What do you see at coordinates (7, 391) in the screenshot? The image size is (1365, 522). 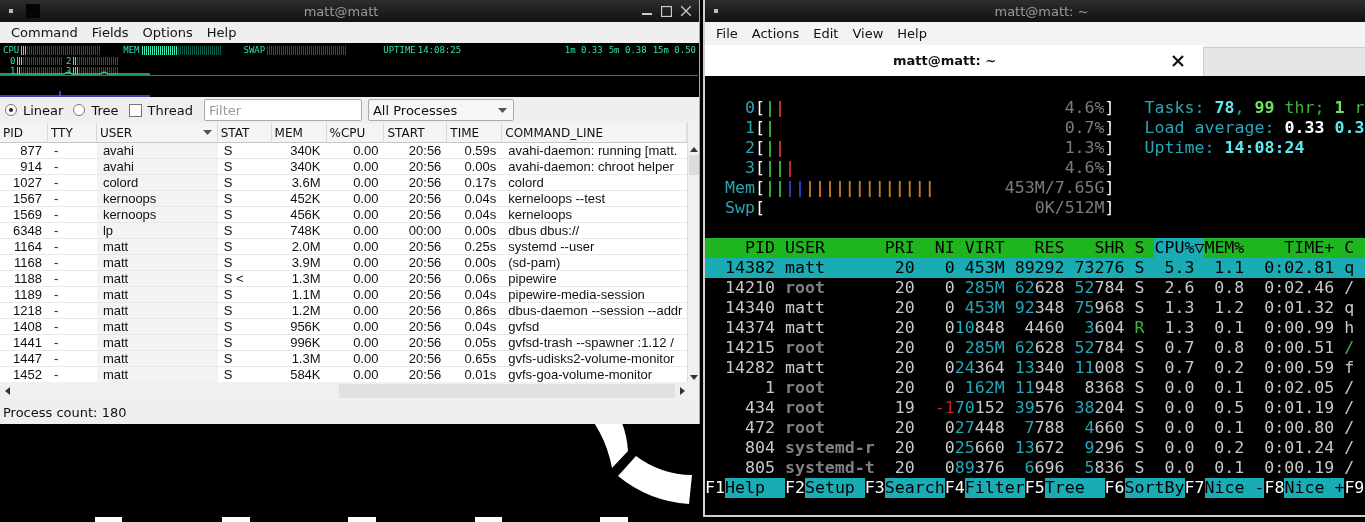 I see `scroll-left-icon` at bounding box center [7, 391].